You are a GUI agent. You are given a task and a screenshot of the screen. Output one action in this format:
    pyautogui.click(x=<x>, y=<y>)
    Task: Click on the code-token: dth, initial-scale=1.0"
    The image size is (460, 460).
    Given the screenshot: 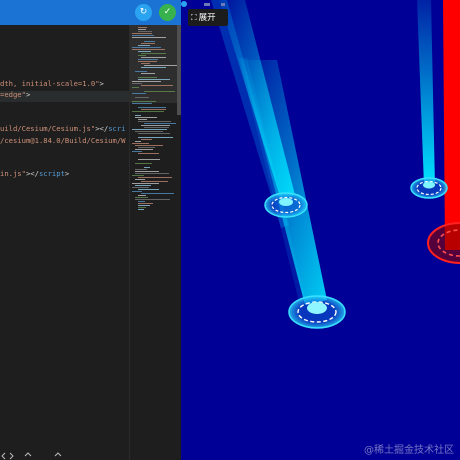 What is the action you would take?
    pyautogui.click(x=50, y=83)
    